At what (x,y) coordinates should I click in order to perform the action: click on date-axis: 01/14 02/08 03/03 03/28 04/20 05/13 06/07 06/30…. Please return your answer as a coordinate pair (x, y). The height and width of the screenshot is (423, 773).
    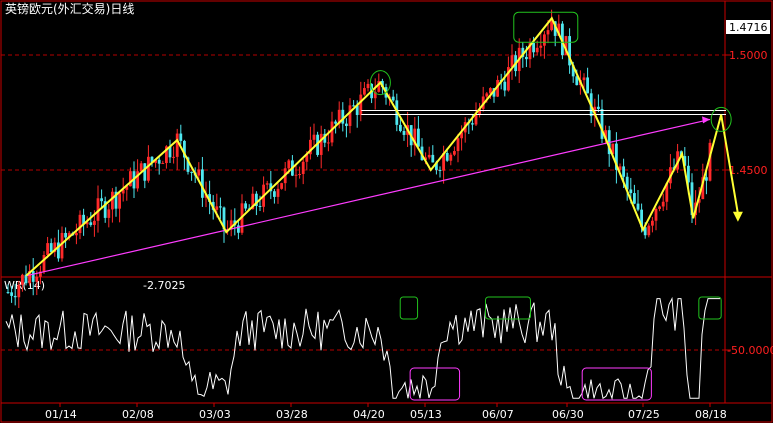
    Looking at the image, I should click on (386, 412).